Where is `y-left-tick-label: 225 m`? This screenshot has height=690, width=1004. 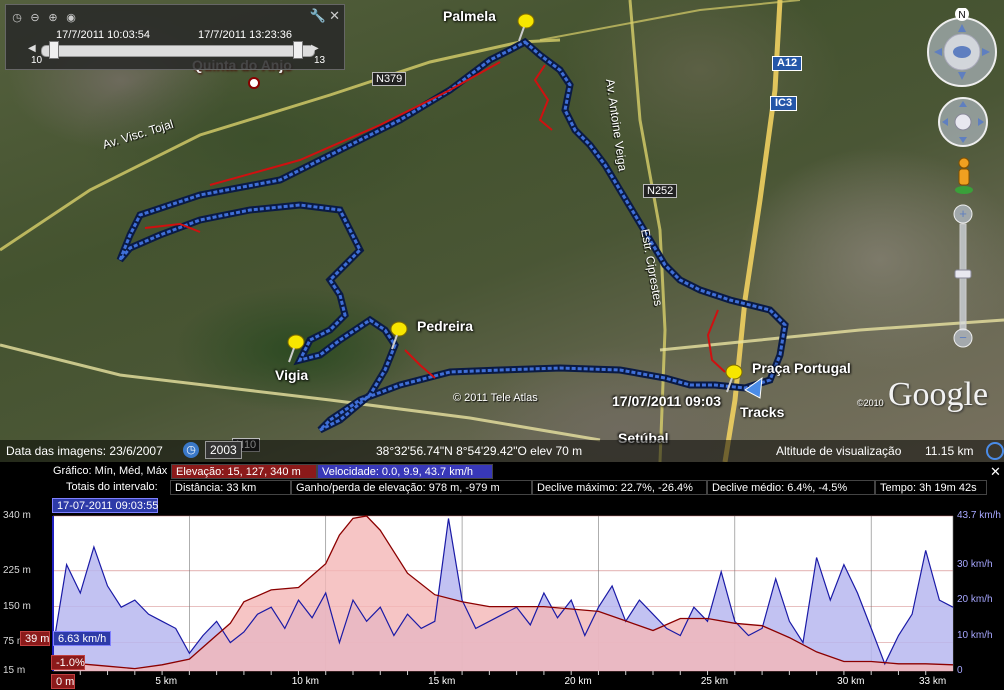 y-left-tick-label: 225 m is located at coordinates (17, 570).